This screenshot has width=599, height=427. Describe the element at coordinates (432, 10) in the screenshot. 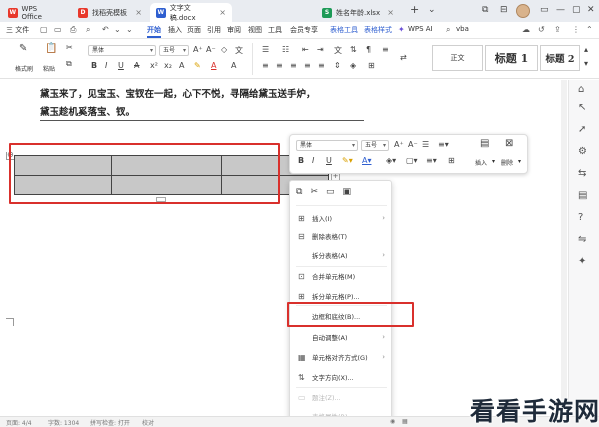

I see `tab-list-icon: ⌄` at that location.